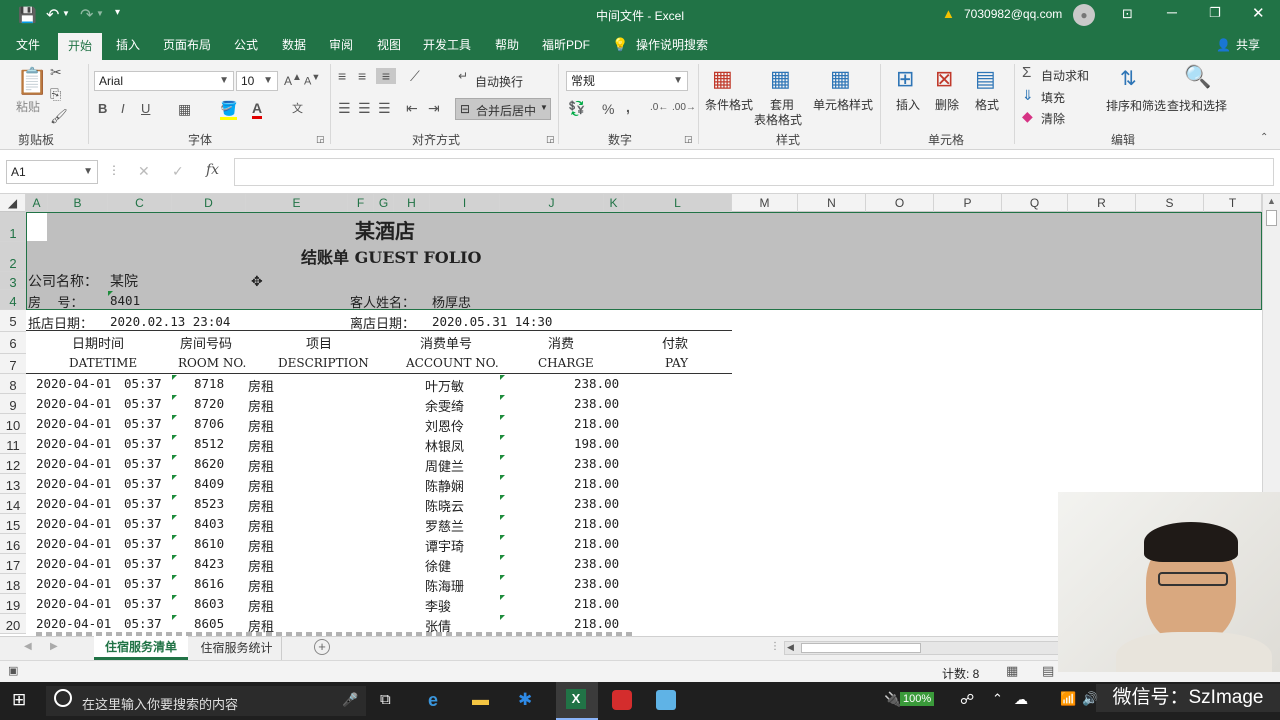  What do you see at coordinates (59, 116) in the screenshot?
I see `format-painter-icon: 🖌` at bounding box center [59, 116].